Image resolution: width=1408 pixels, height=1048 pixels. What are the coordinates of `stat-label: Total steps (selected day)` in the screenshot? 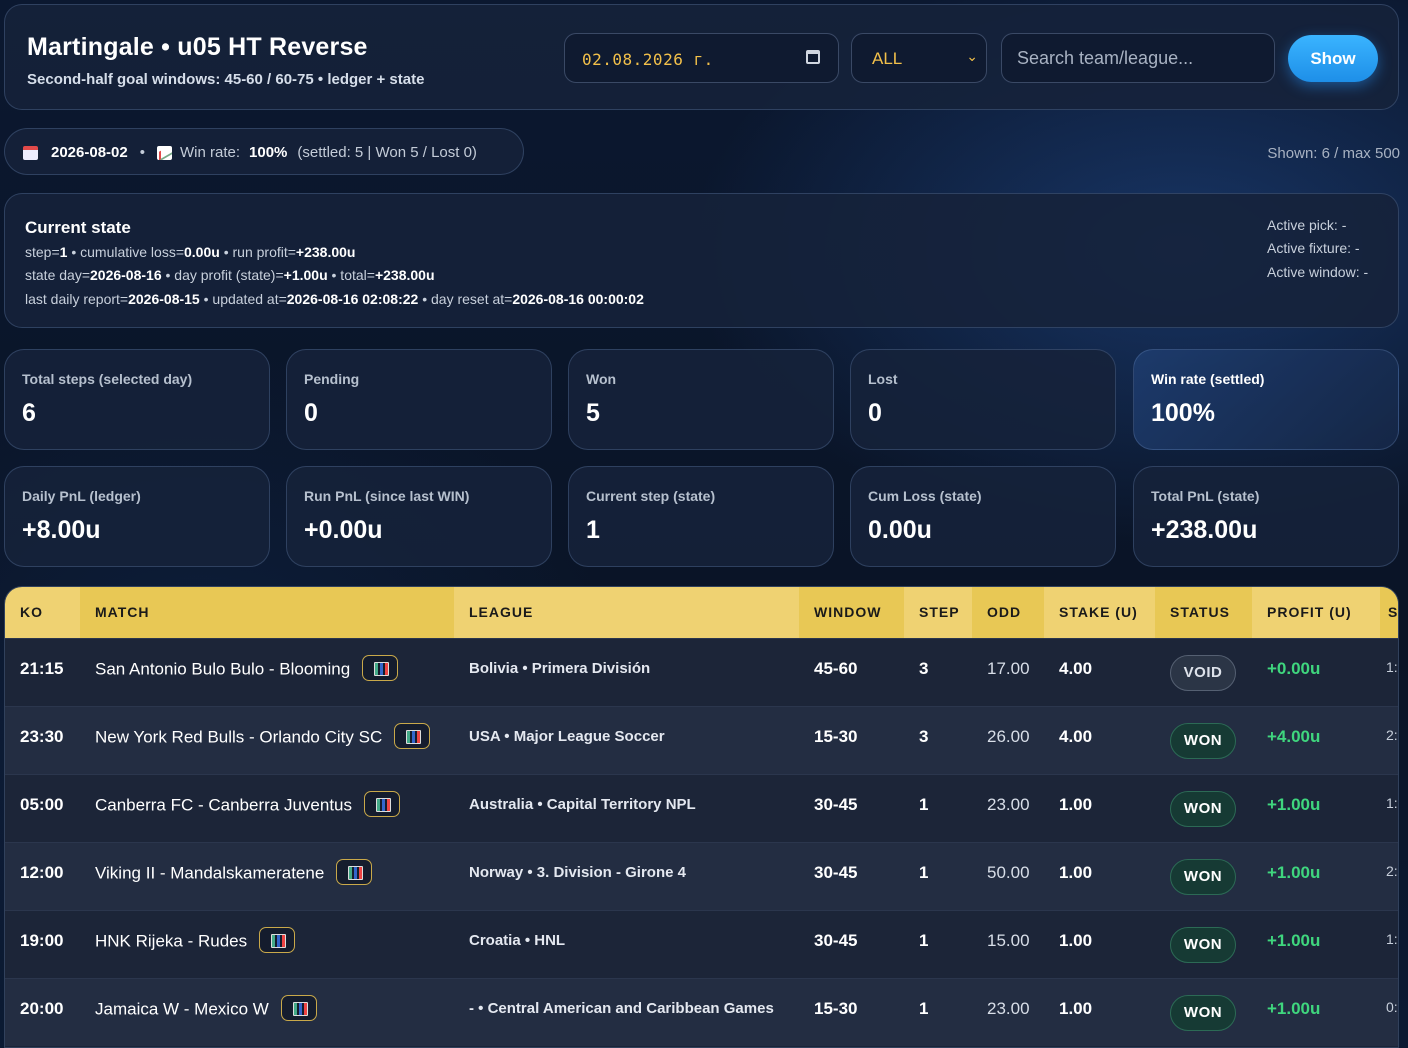 It's located at (107, 379).